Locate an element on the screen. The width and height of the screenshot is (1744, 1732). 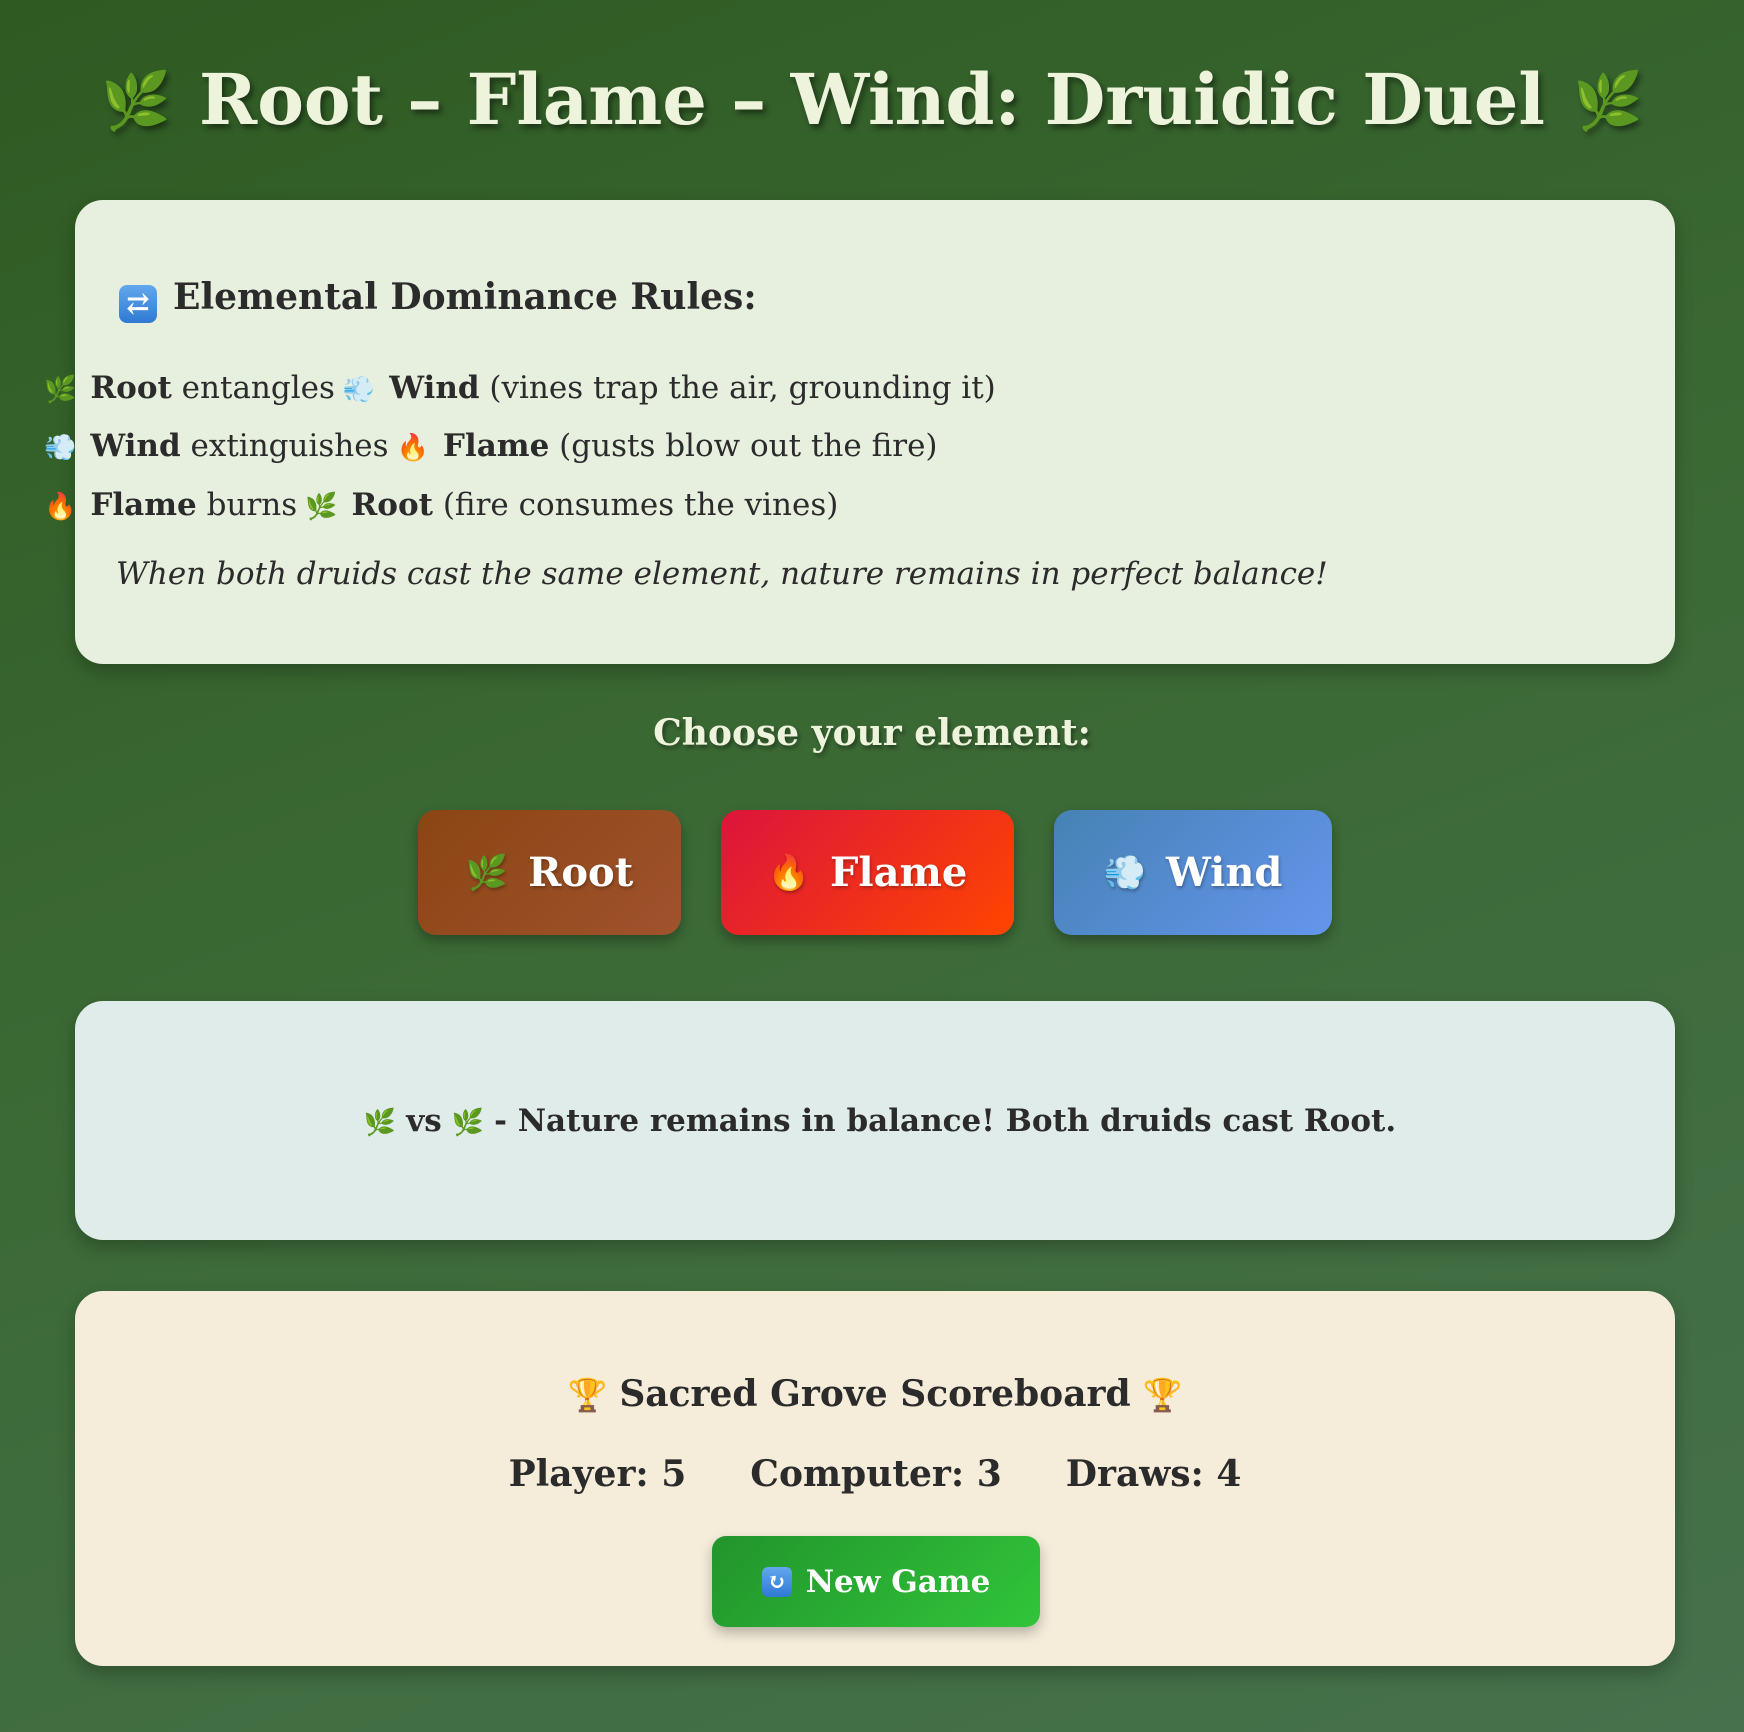
root-button-label: Root is located at coordinates (581, 872).